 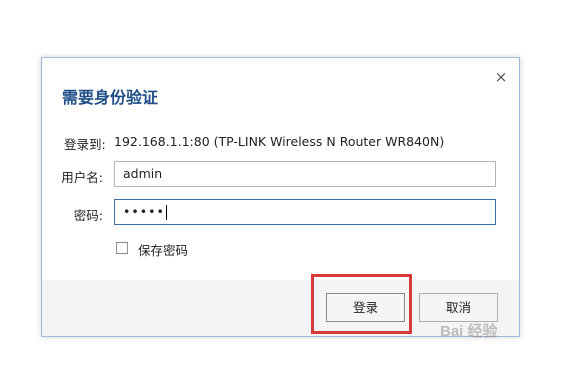 What do you see at coordinates (88, 215) in the screenshot?
I see `password-label: 密码:` at bounding box center [88, 215].